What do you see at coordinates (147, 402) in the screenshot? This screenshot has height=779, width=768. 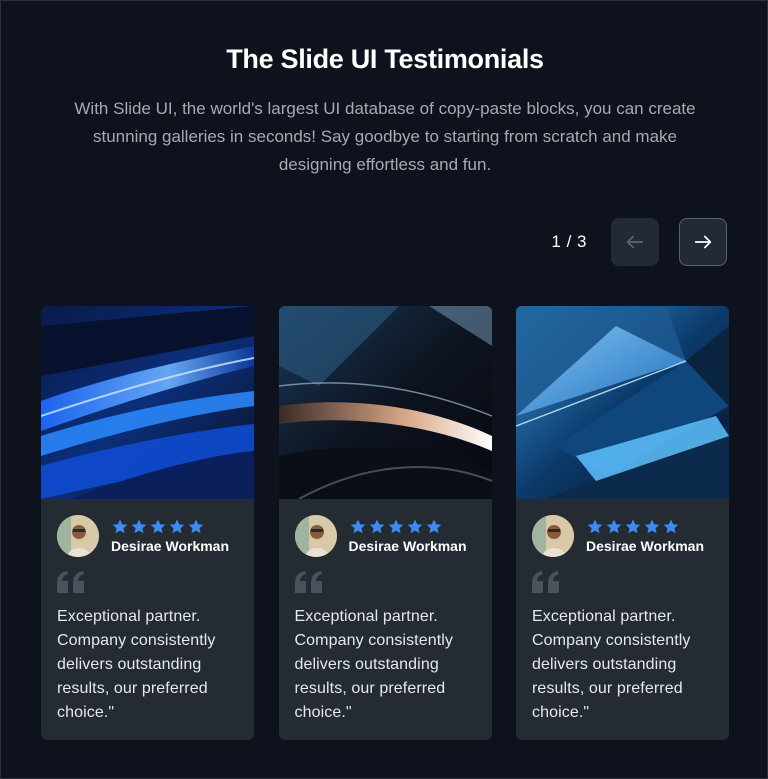 I see `abstract-blue-image` at bounding box center [147, 402].